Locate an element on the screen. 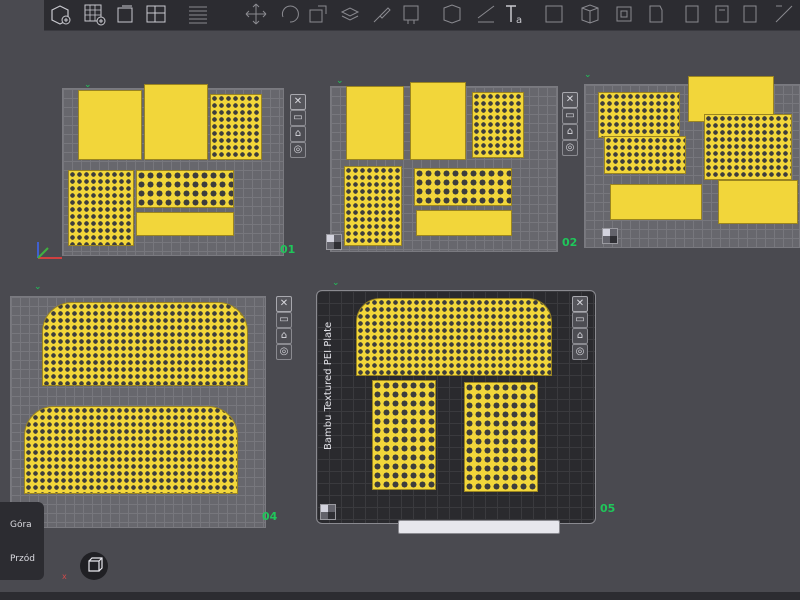 This screenshot has width=800, height=600. layers-icon is located at coordinates (198, 14).